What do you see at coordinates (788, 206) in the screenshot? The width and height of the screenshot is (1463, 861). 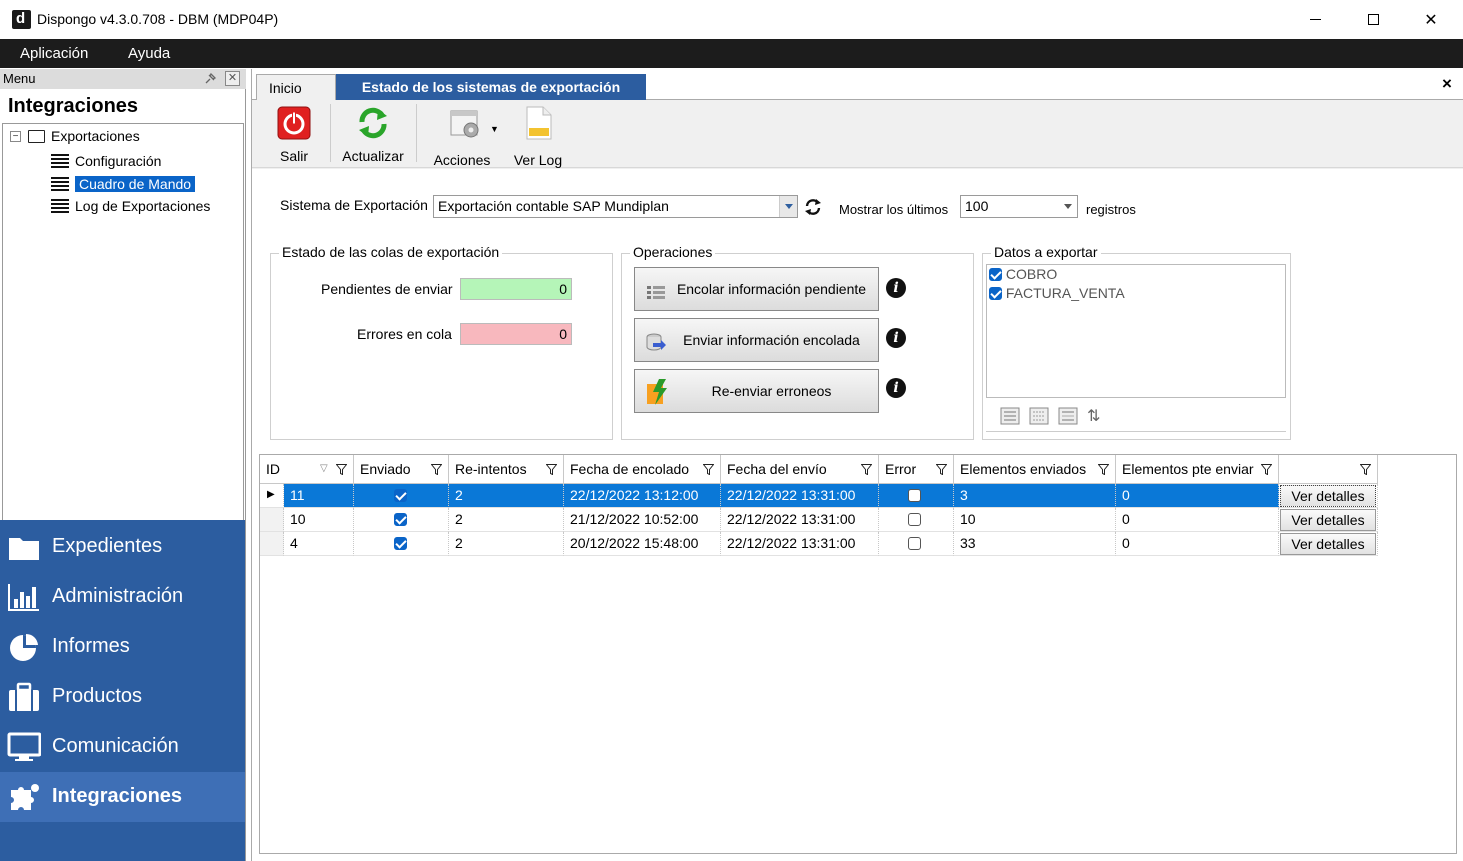 I see `chevron-down-icon` at bounding box center [788, 206].